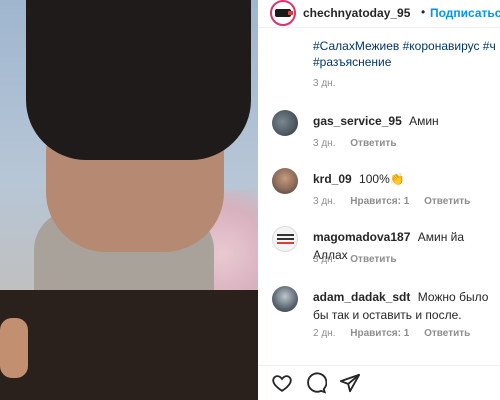 This screenshot has height=400, width=500. What do you see at coordinates (324, 83) in the screenshot?
I see `caption-timestamp: 3 дн.` at bounding box center [324, 83].